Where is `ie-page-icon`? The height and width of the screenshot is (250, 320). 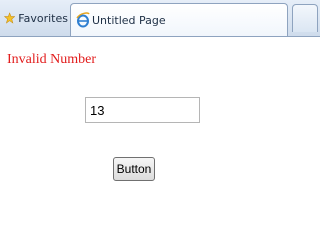 ie-page-icon is located at coordinates (83, 20).